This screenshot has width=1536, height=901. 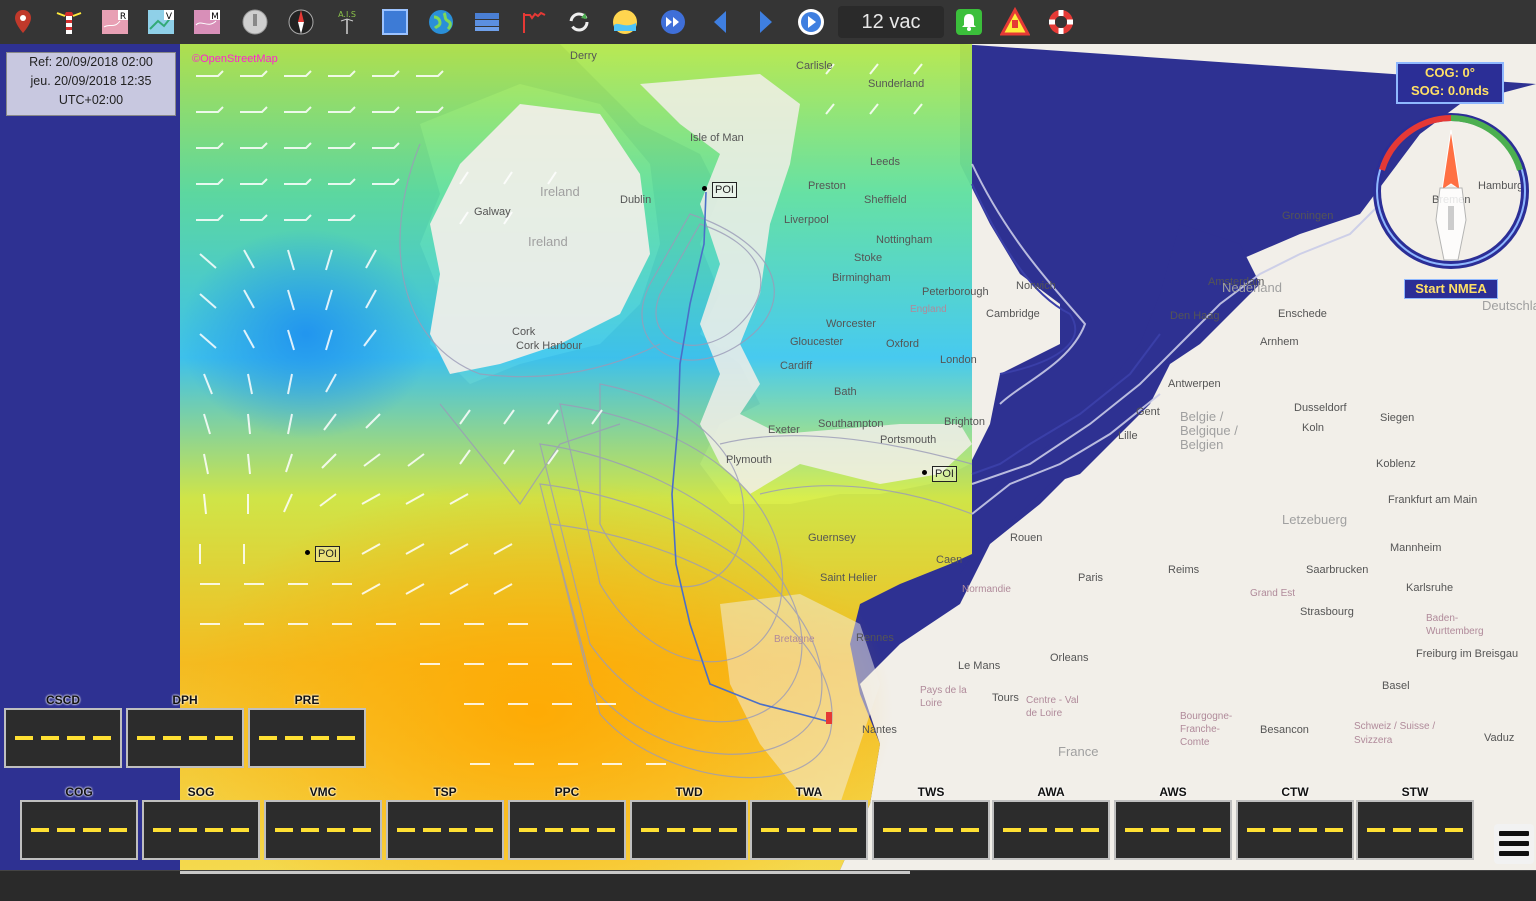 I want to click on previous-icon, so click(x=721, y=22).